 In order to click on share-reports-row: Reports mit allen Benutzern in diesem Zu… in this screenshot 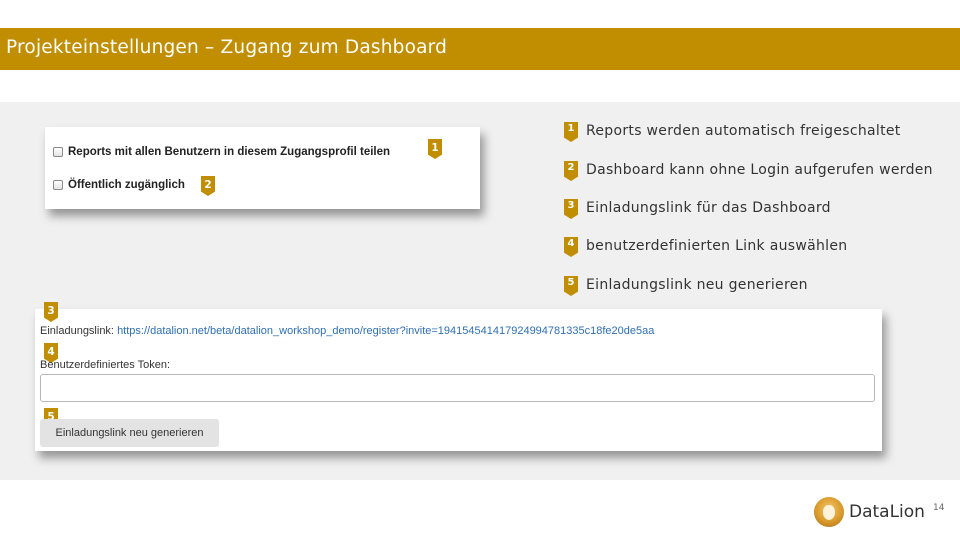, I will do `click(221, 152)`.